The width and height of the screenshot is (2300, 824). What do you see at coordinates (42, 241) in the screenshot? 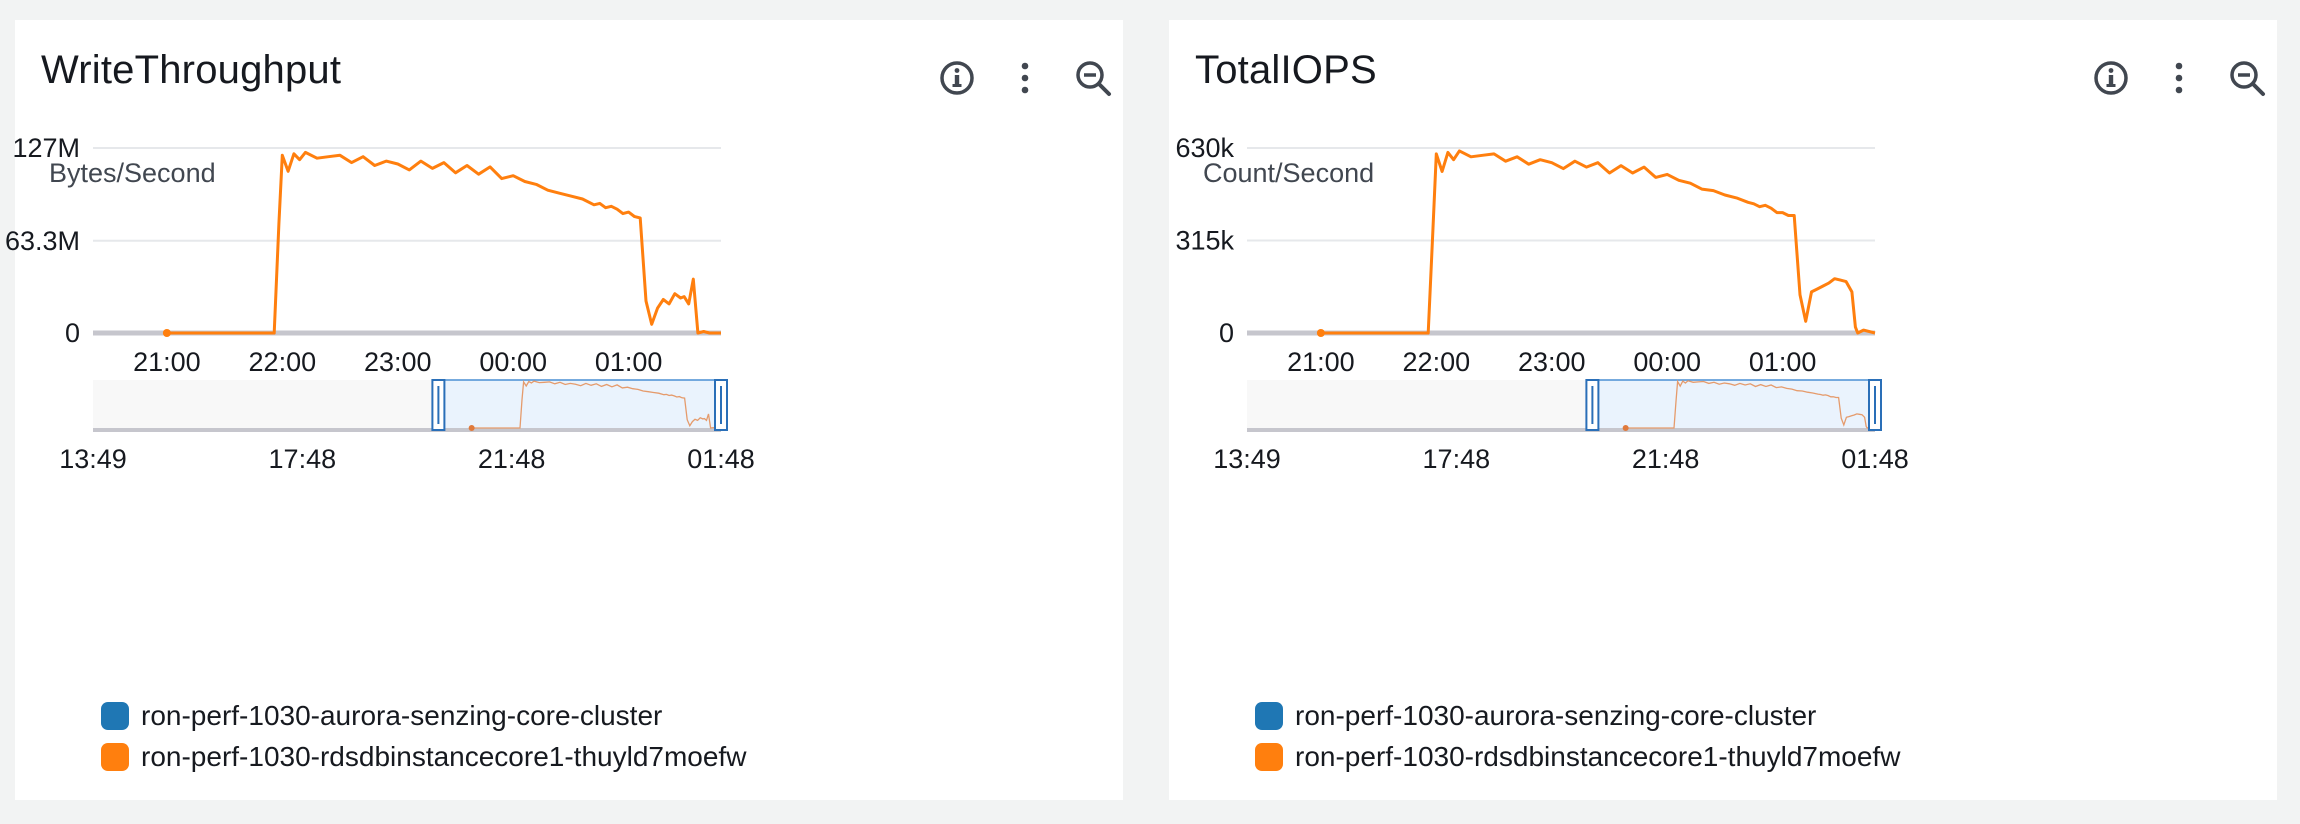
I see `y-tick-label: 63.3M` at bounding box center [42, 241].